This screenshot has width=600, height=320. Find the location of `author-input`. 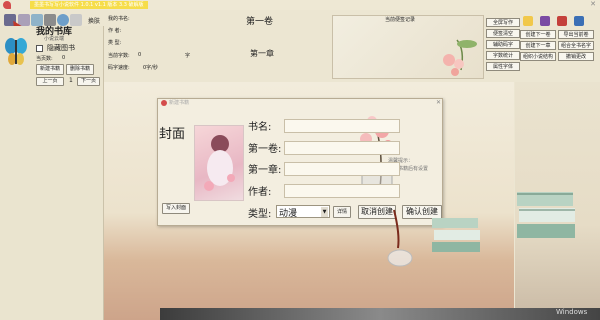

author-input is located at coordinates (342, 191).